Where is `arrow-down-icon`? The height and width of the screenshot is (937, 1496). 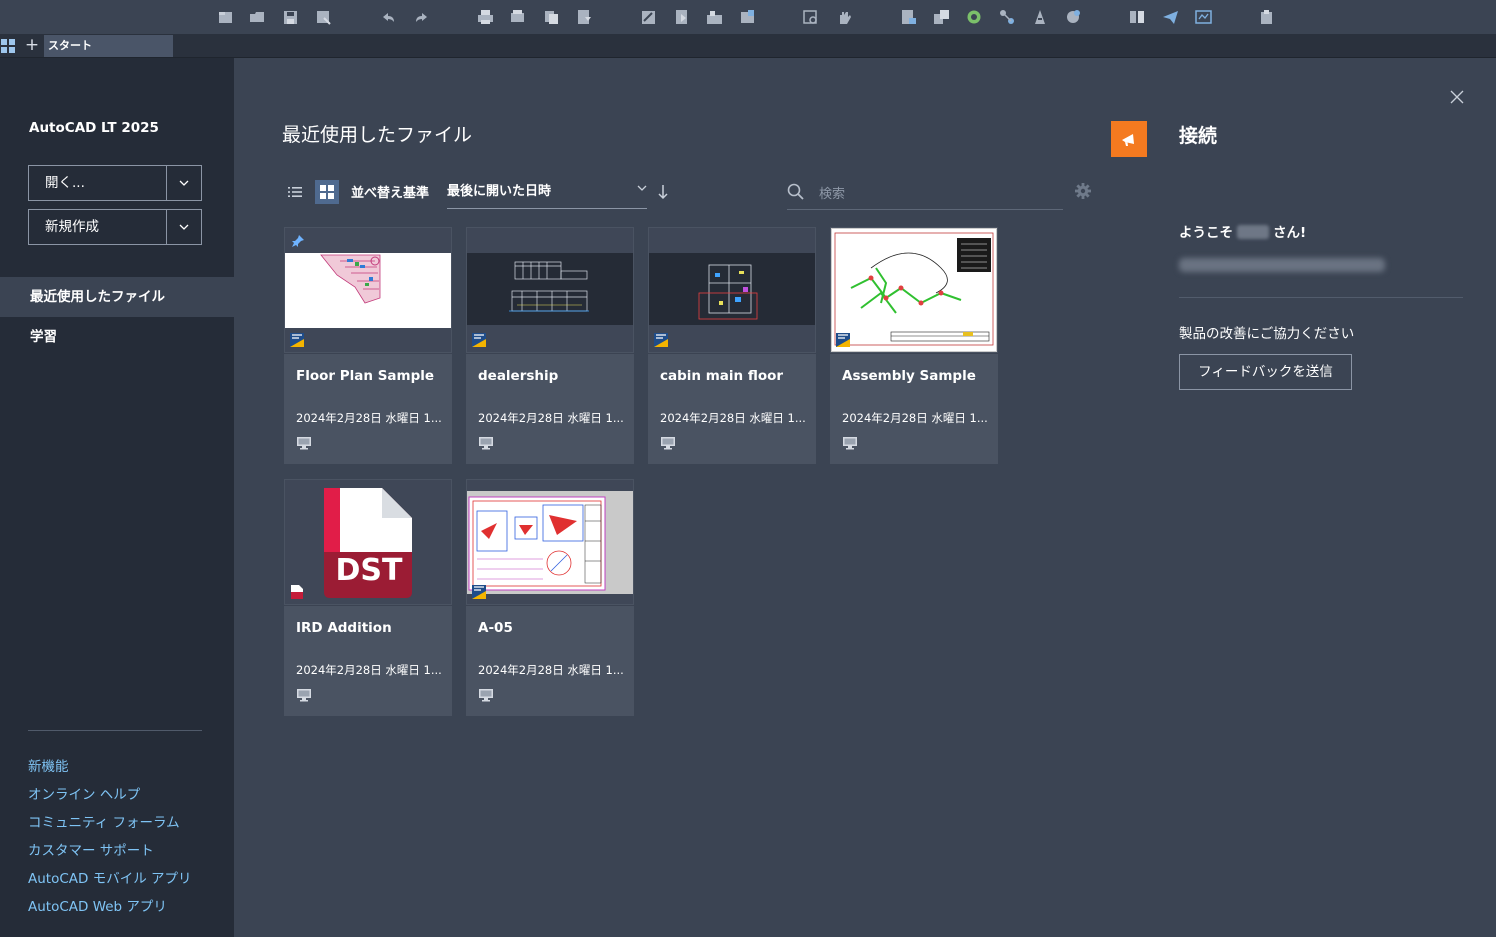 arrow-down-icon is located at coordinates (663, 192).